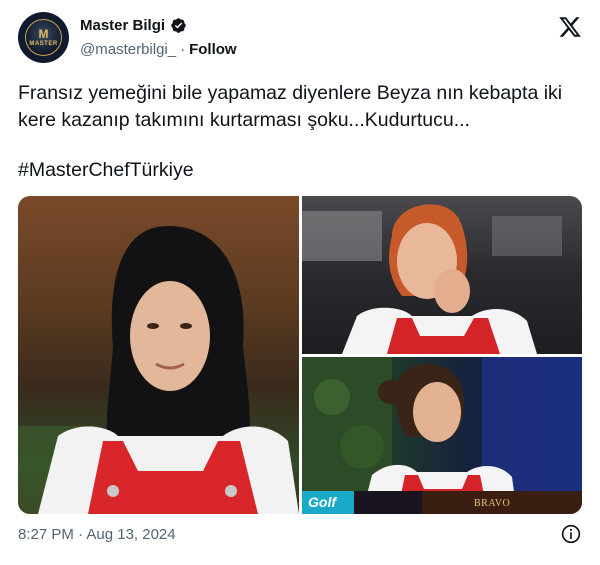 The width and height of the screenshot is (600, 565). I want to click on avatar: M MASTER, so click(43, 37).